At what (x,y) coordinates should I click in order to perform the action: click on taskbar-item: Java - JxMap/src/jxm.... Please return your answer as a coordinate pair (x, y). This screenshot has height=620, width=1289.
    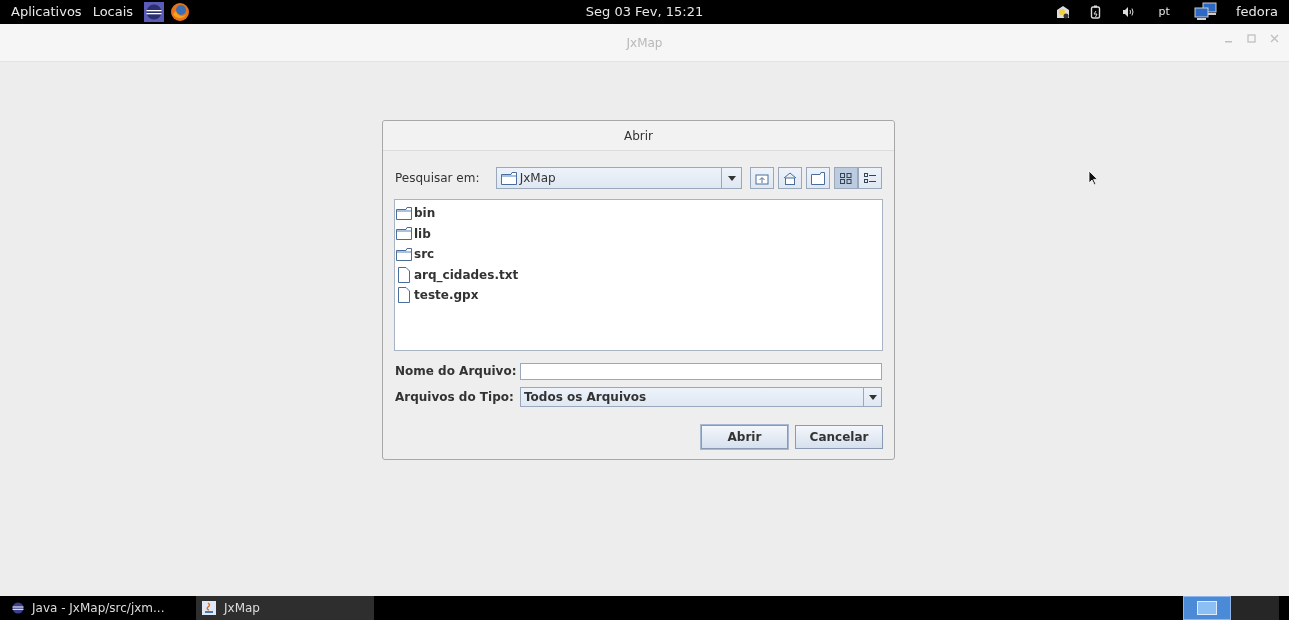
    Looking at the image, I should click on (101, 608).